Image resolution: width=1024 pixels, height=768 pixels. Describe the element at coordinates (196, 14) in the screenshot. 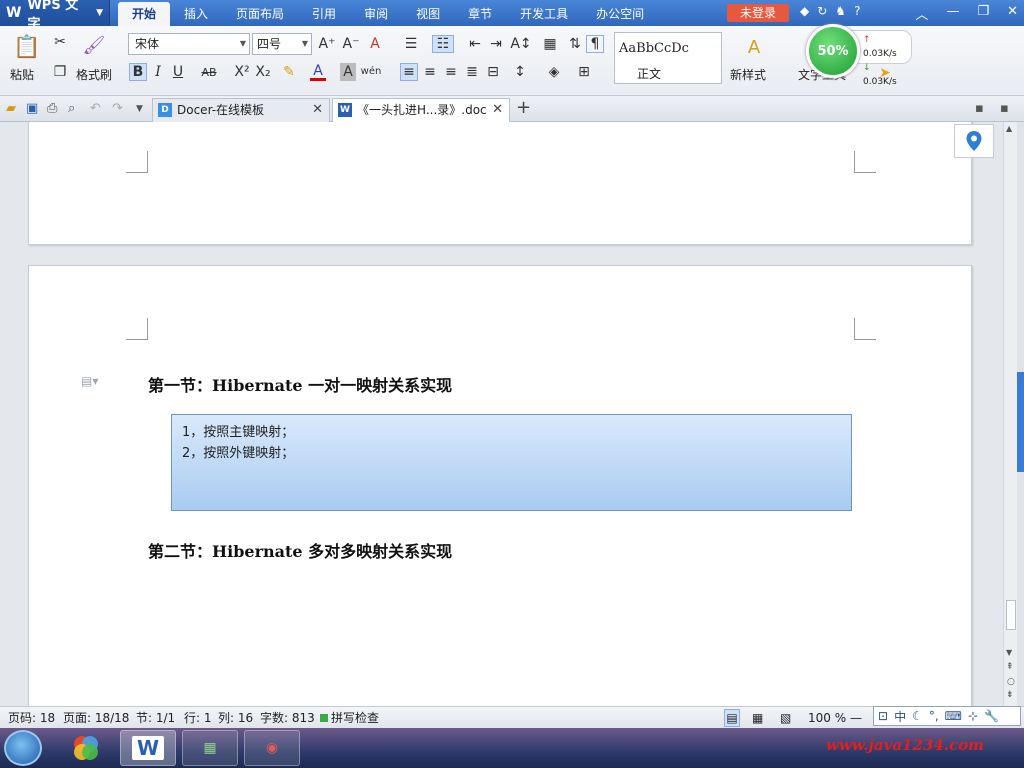

I see `tab-insert: 插入` at that location.